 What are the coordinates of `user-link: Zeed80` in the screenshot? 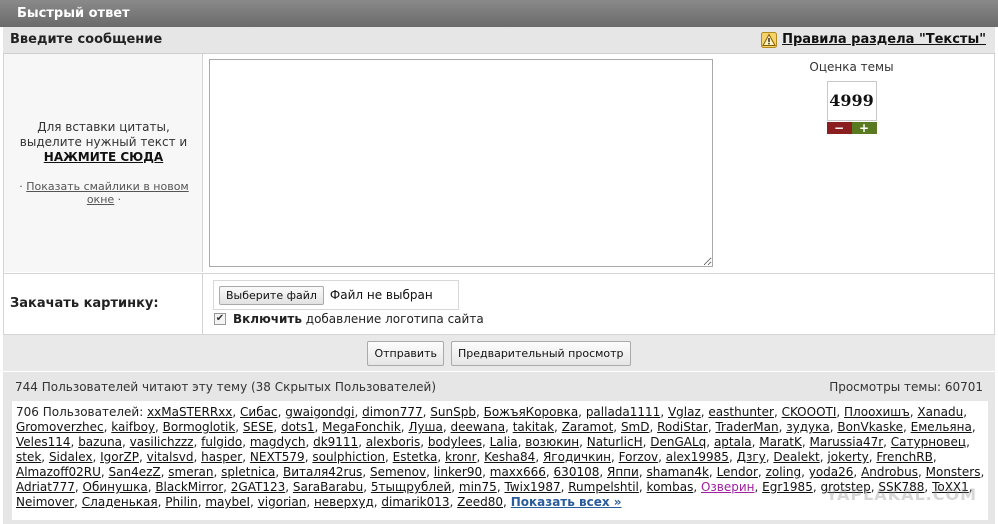 It's located at (480, 502).